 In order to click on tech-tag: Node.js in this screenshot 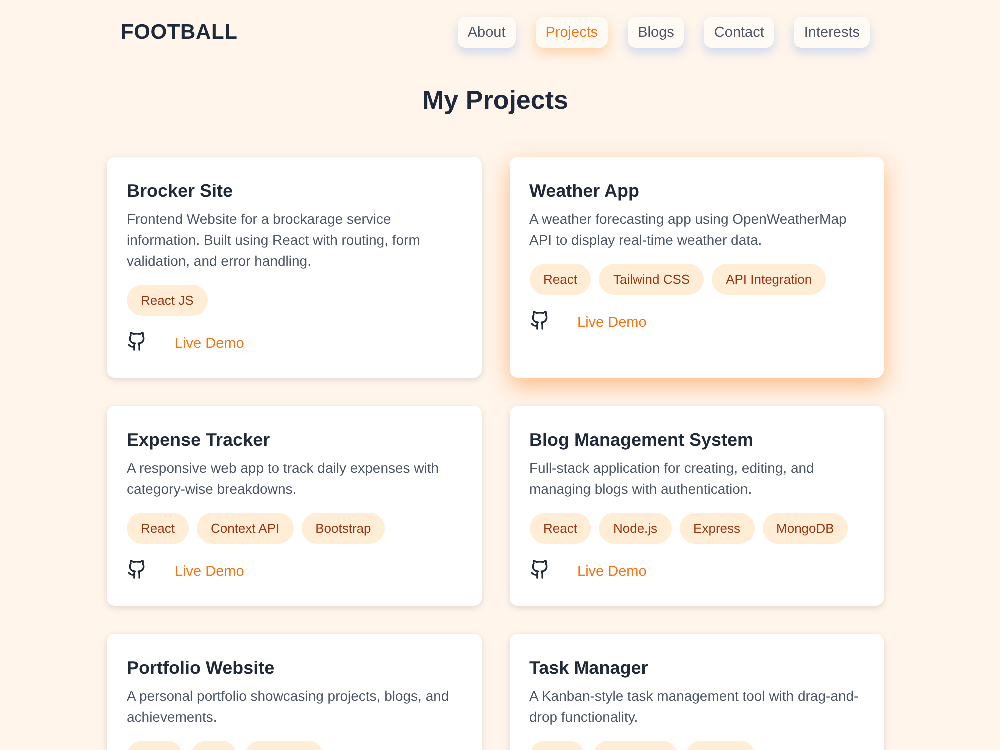, I will do `click(635, 528)`.